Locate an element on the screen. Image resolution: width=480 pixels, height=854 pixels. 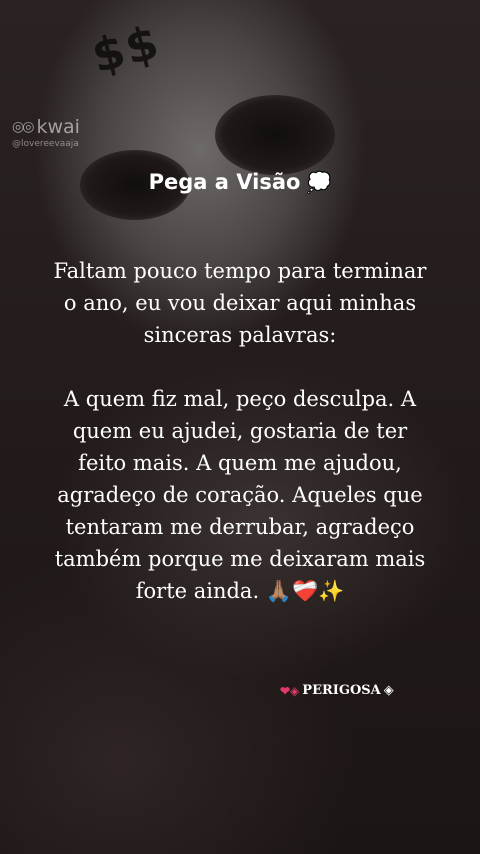
post-title: Pega a Visão 💭 is located at coordinates (240, 182).